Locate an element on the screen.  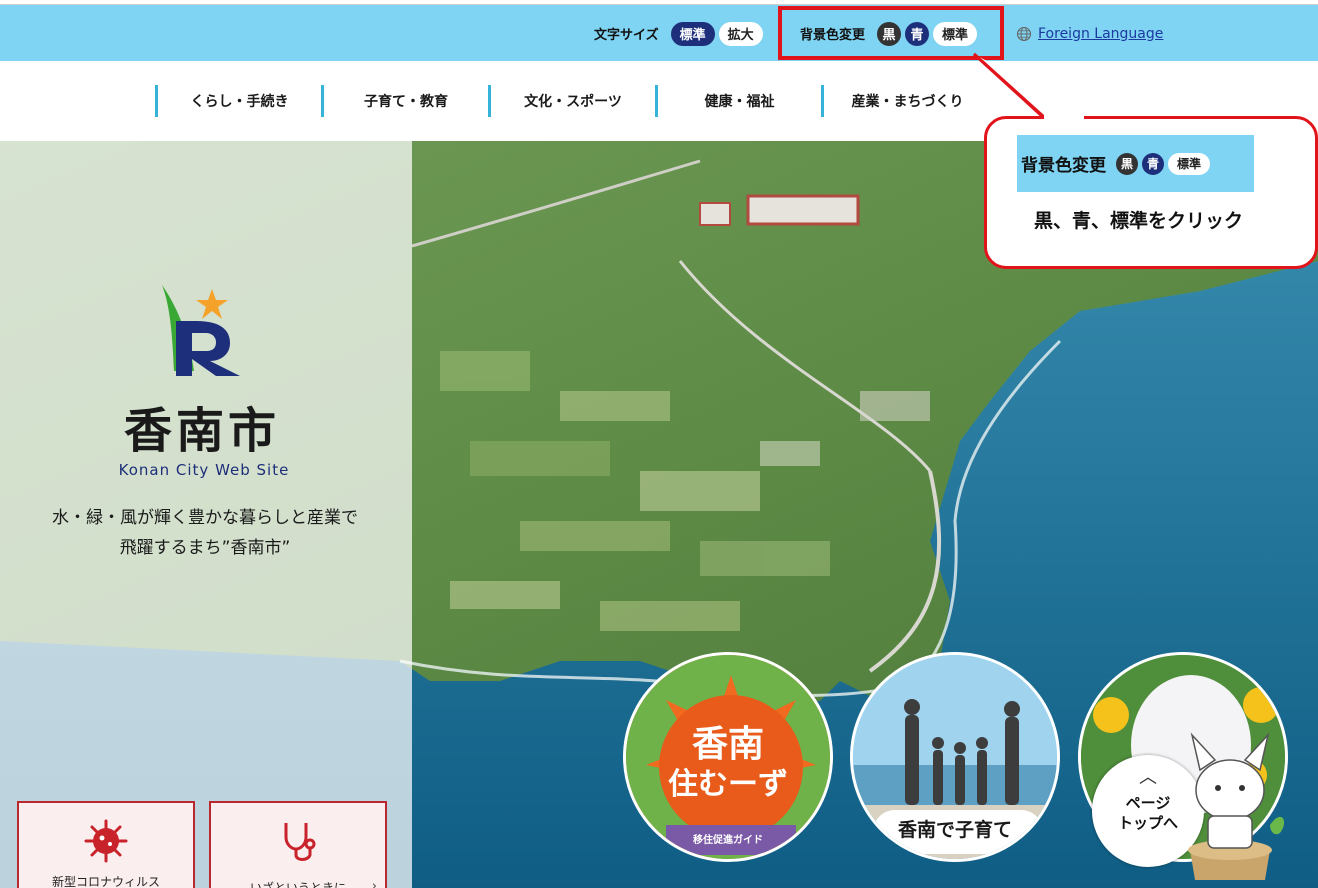
foreign-language-group: Foreign Language is located at coordinates (1089, 33).